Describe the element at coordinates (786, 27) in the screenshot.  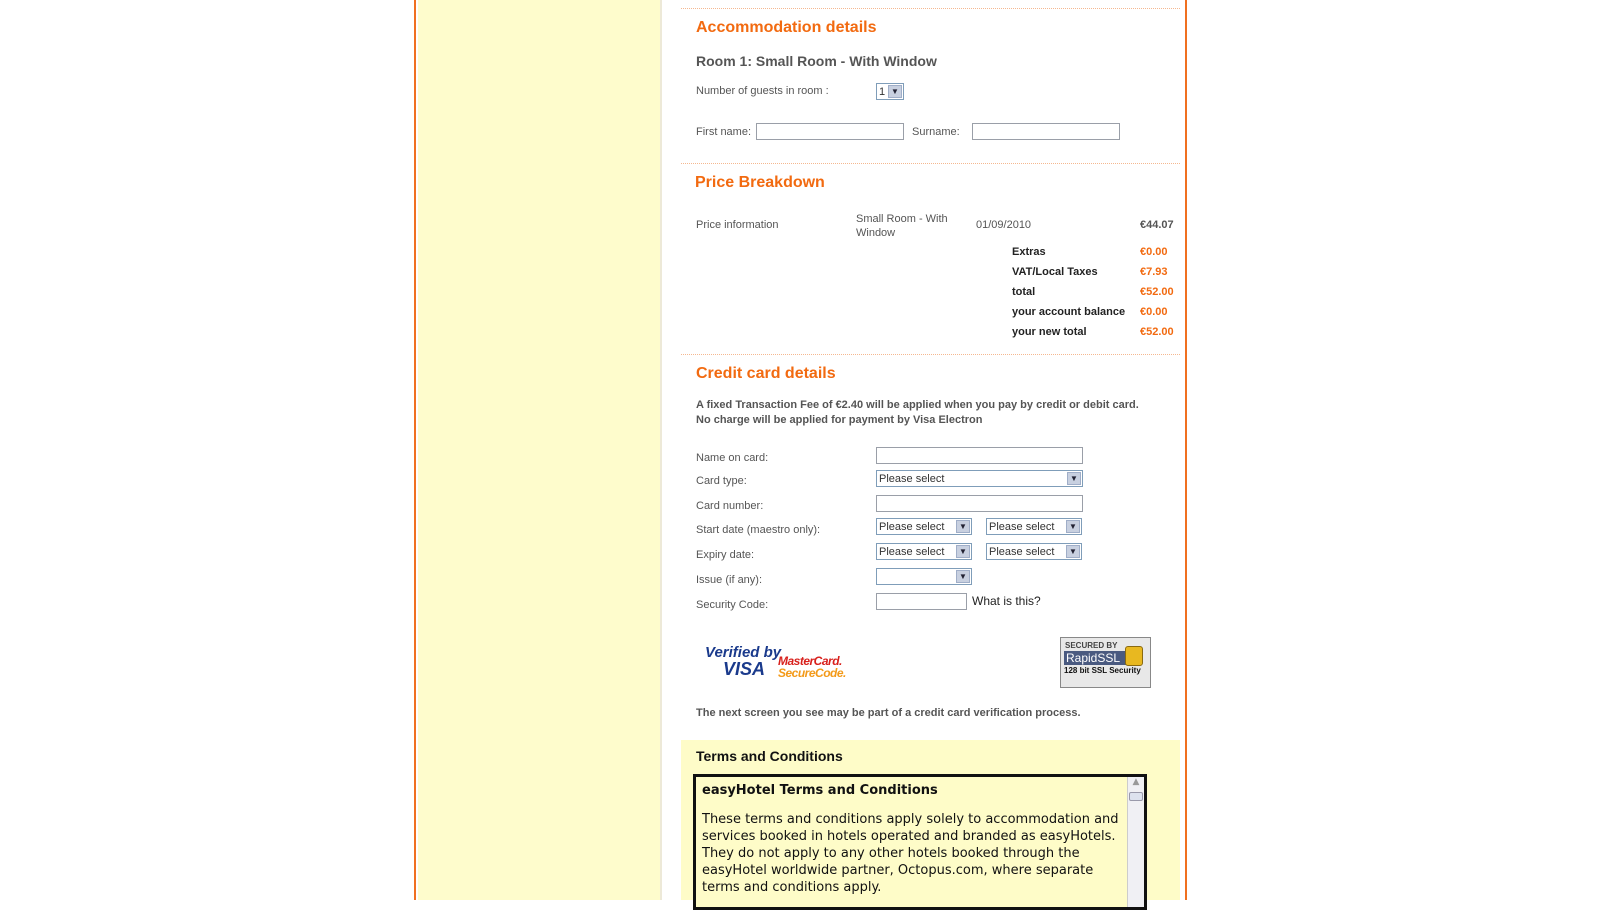
I see `accommodation-heading: Accommodation details` at that location.